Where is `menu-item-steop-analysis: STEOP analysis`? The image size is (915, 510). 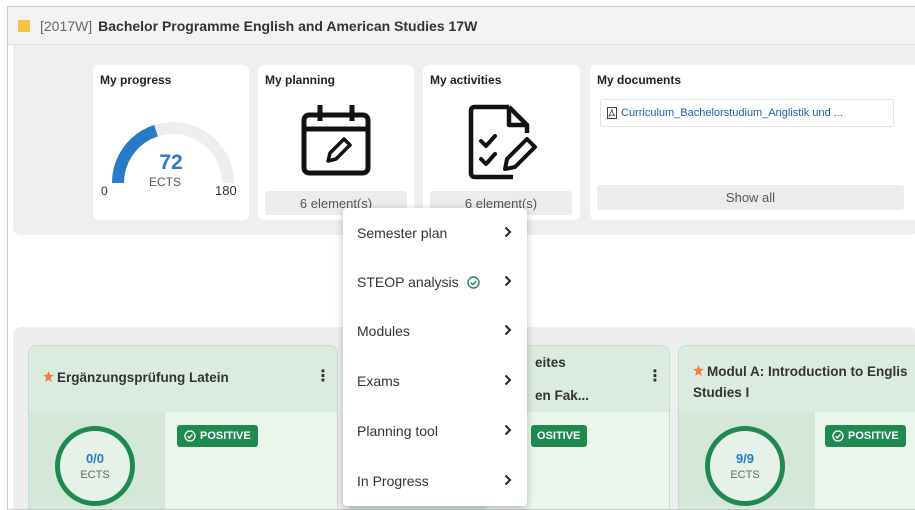
menu-item-steop-analysis: STEOP analysis is located at coordinates (435, 282).